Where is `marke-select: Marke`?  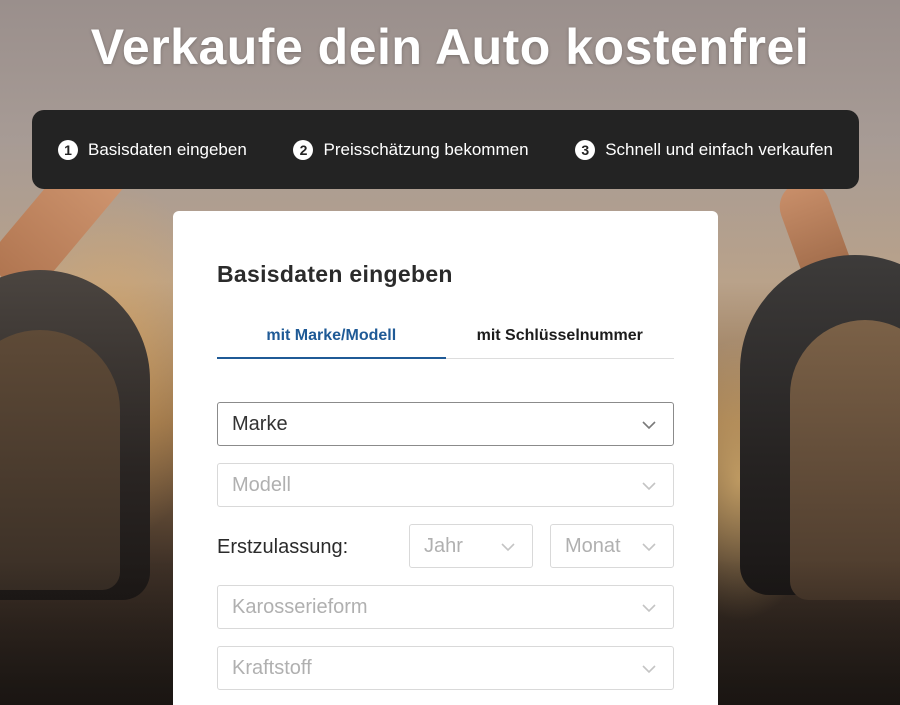 marke-select: Marke is located at coordinates (445, 424).